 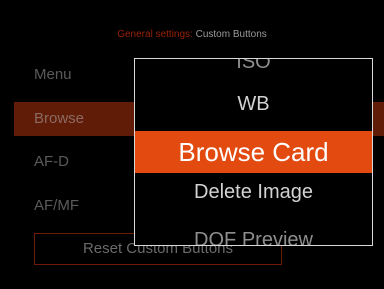 I want to click on settings-breadcrumb: General settings:, so click(x=155, y=34).